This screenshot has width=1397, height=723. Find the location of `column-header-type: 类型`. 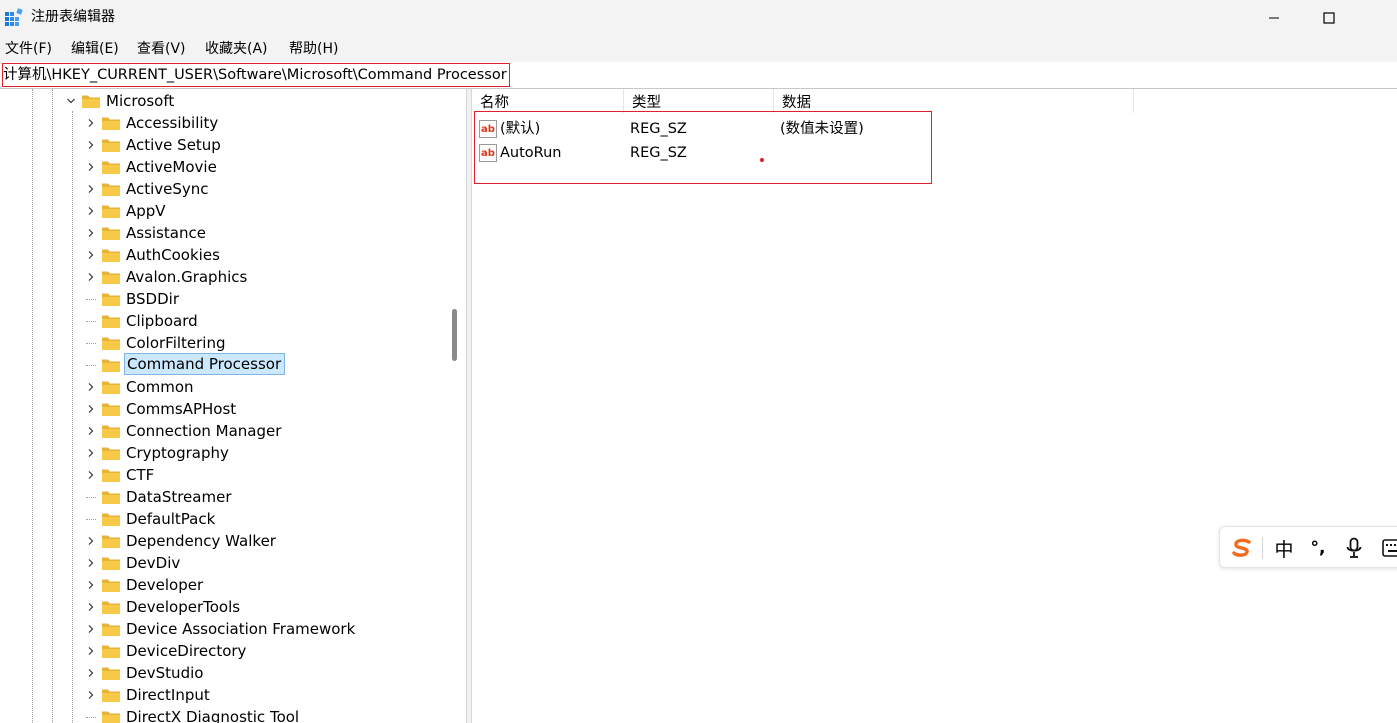

column-header-type: 类型 is located at coordinates (699, 101).